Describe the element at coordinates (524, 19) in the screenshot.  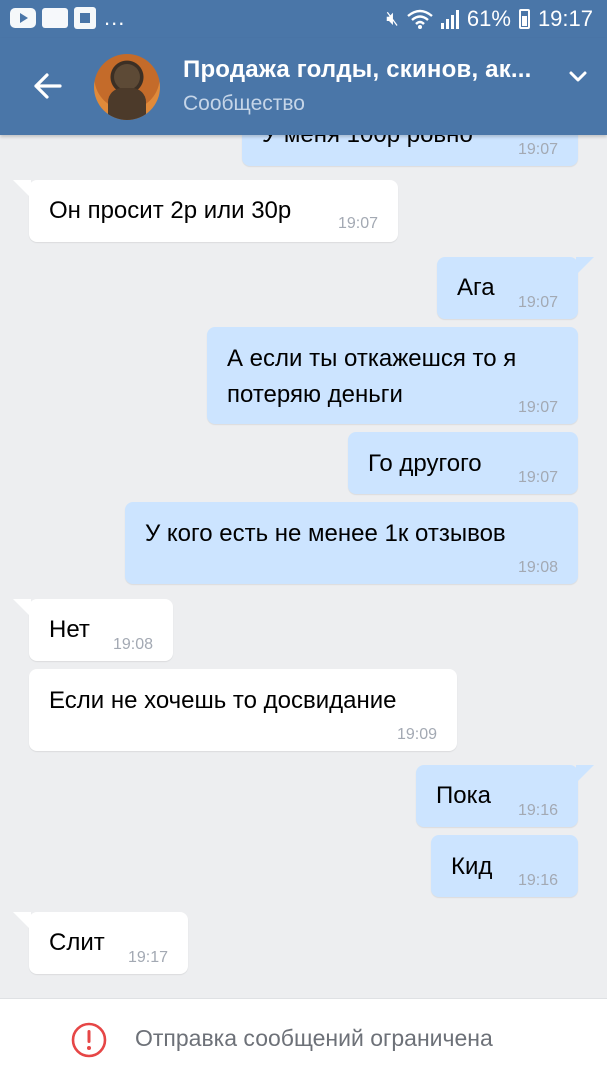
I see `battery-icon` at that location.